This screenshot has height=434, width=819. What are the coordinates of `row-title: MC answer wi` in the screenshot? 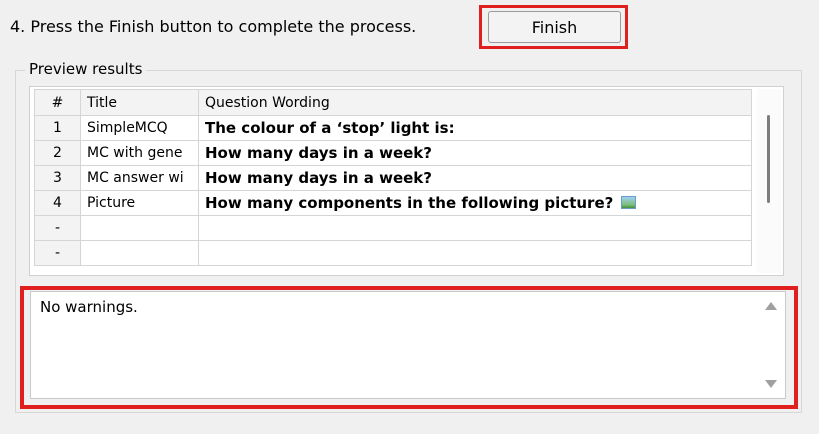 It's located at (139, 178).